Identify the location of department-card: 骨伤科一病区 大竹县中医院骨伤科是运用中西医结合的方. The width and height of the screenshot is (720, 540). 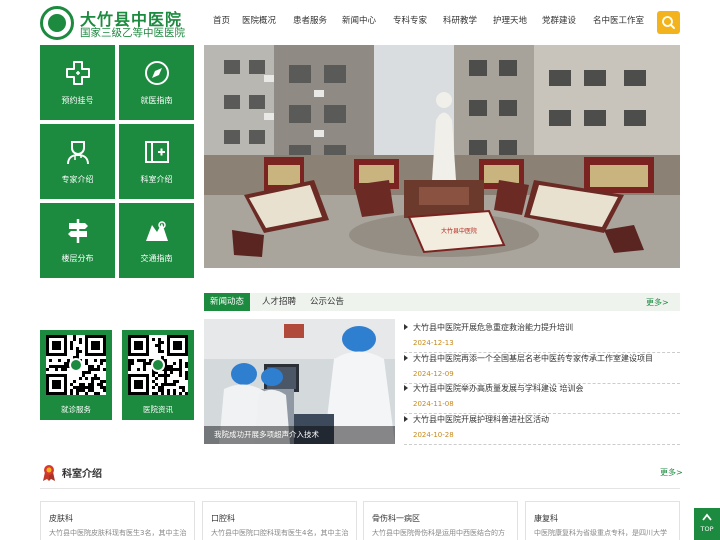
(440, 520).